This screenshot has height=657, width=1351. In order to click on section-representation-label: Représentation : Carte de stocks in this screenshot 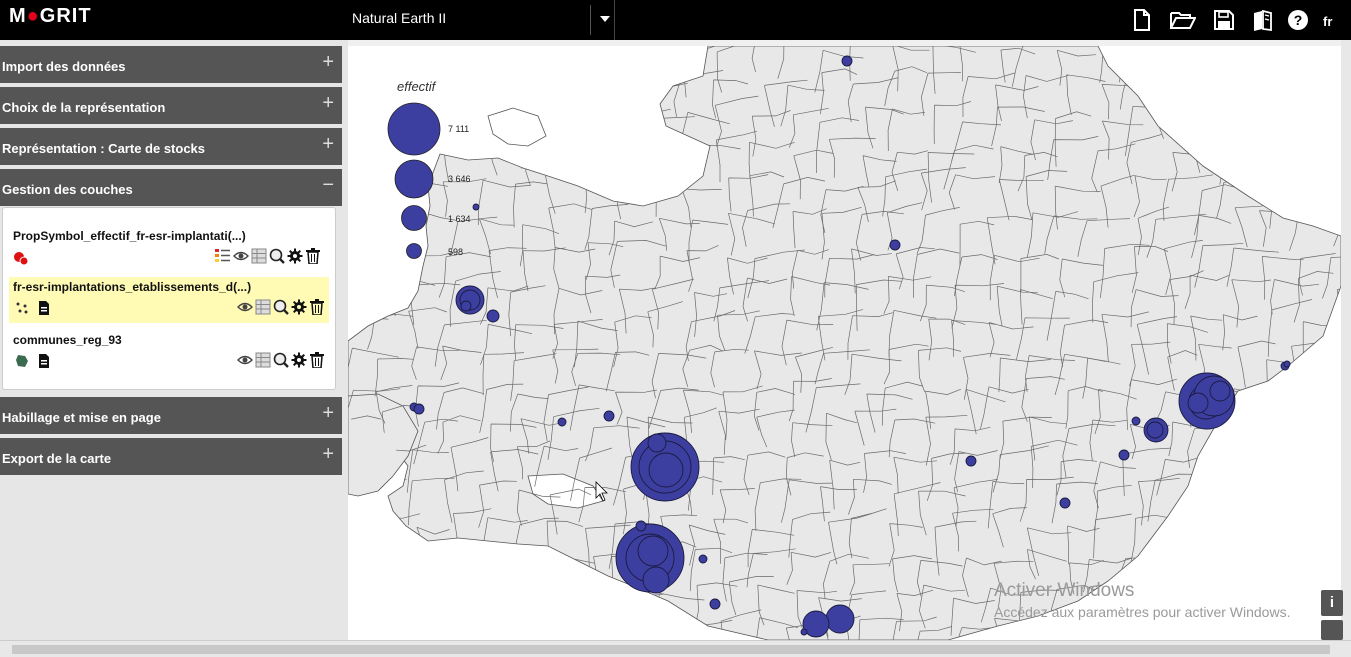, I will do `click(104, 148)`.